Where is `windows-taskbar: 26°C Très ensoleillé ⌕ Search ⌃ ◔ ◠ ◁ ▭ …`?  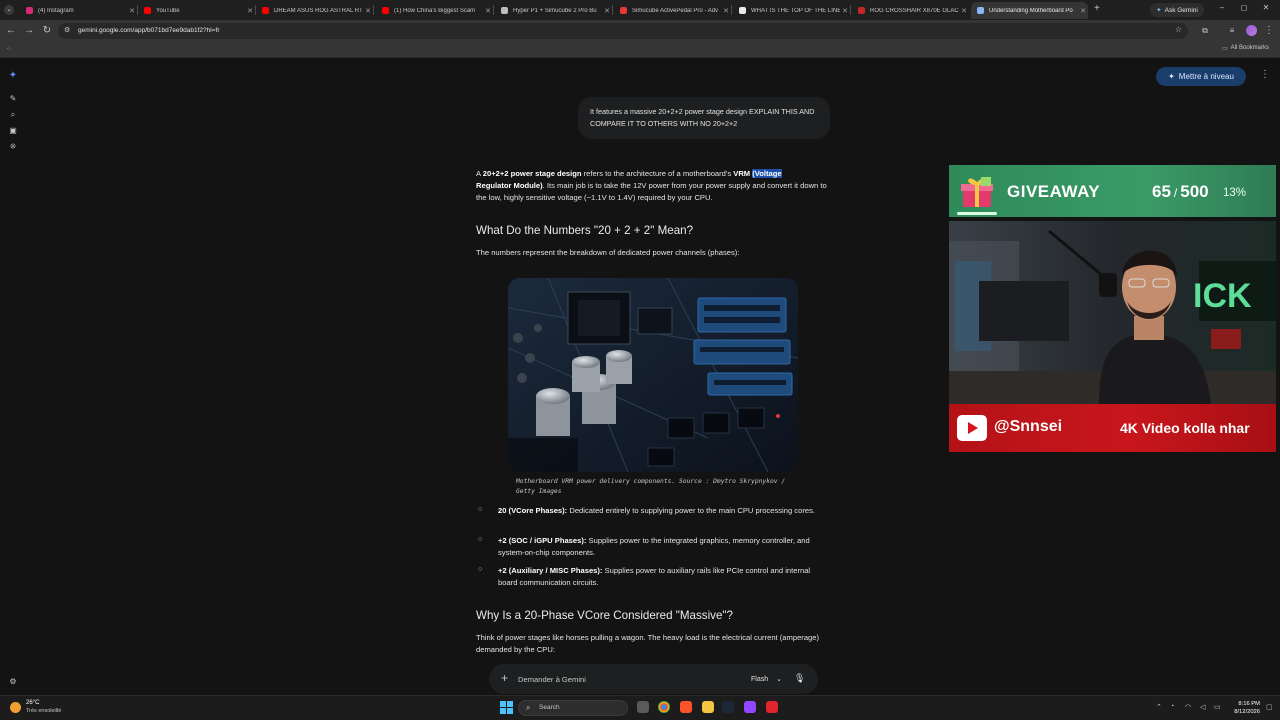 windows-taskbar: 26°C Très ensoleillé ⌕ Search ⌃ ◔ ◠ ◁ ▭ … is located at coordinates (640, 707).